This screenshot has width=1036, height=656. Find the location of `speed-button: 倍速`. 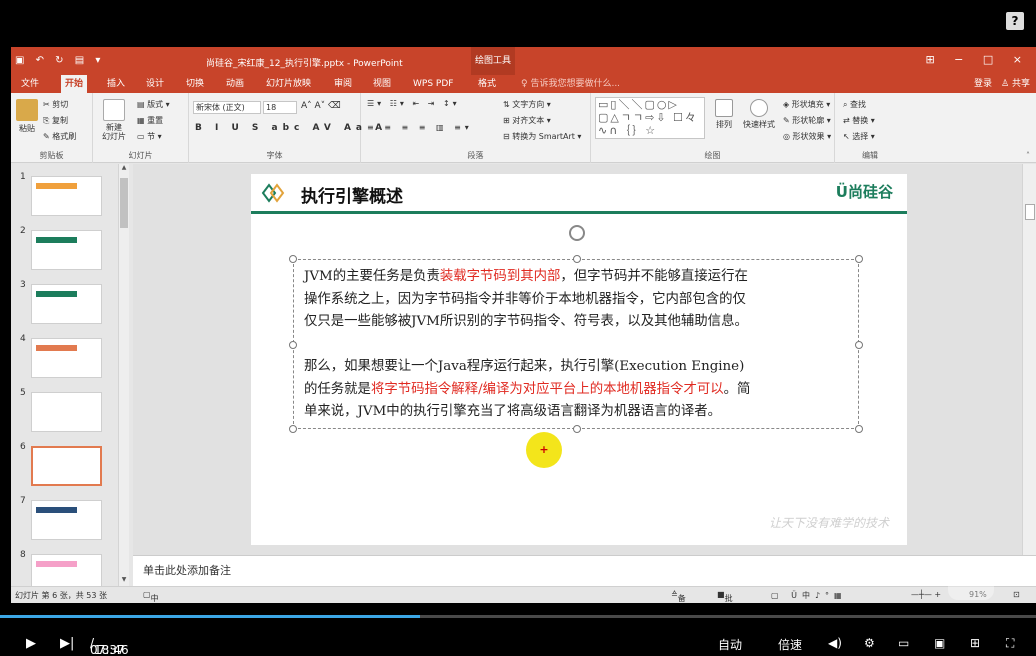

speed-button: 倍速 is located at coordinates (790, 644).